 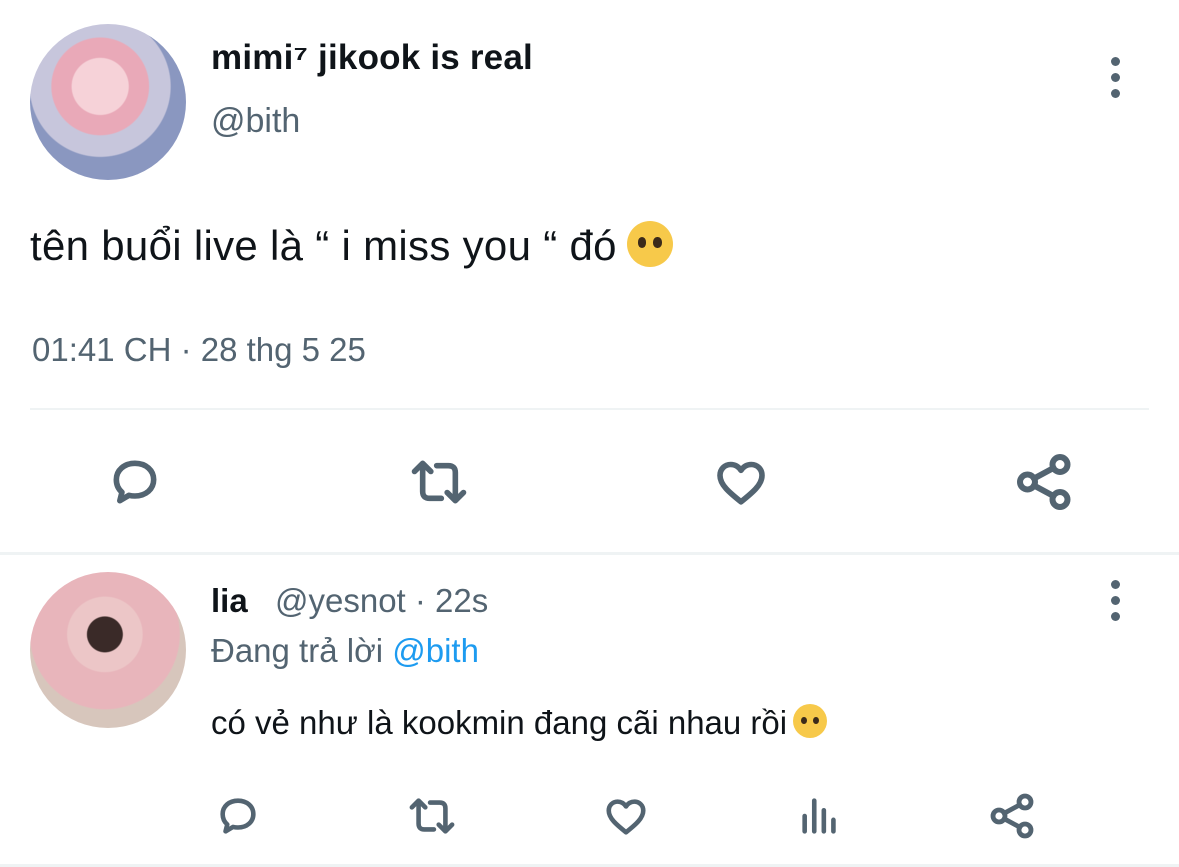 I want to click on reply-like-button, so click(x=626, y=816).